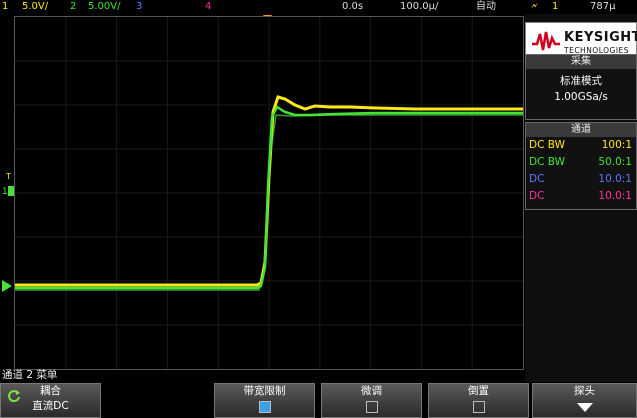 Image resolution: width=637 pixels, height=418 pixels. I want to click on probe-softkey: 探头, so click(584, 400).